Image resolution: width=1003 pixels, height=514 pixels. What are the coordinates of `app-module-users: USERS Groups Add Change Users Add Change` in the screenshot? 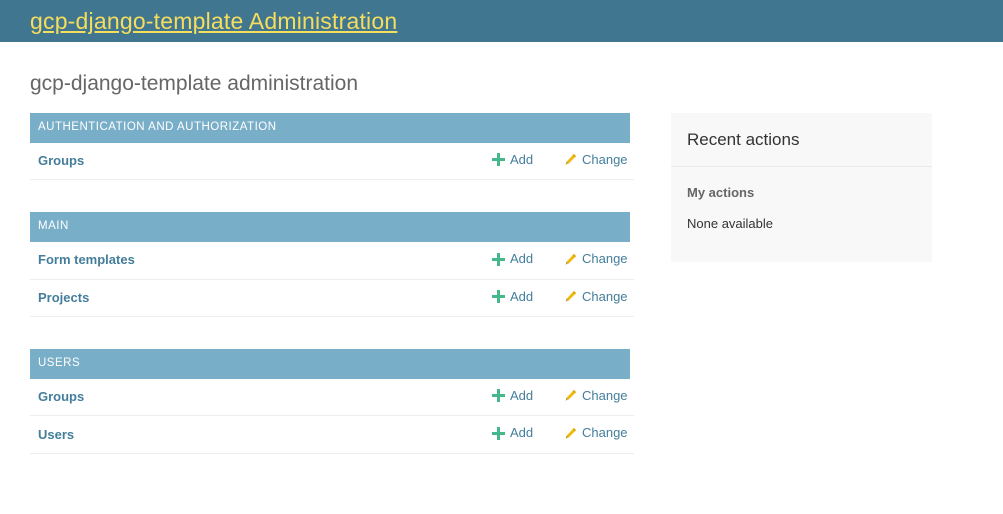 It's located at (332, 401).